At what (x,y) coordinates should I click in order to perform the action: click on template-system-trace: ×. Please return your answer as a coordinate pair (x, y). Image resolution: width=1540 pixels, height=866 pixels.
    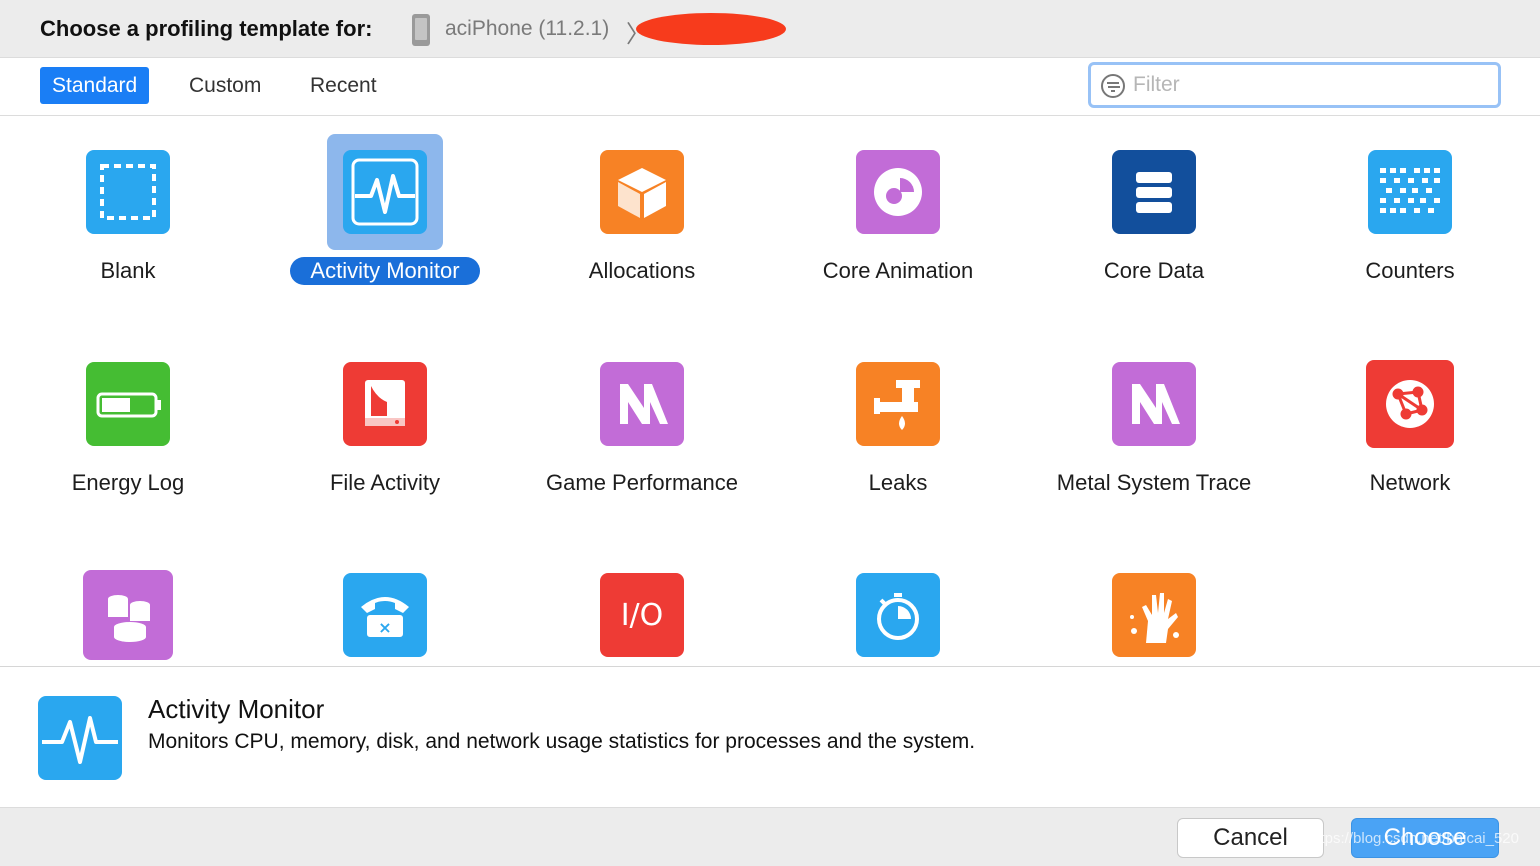
    Looking at the image, I should click on (385, 611).